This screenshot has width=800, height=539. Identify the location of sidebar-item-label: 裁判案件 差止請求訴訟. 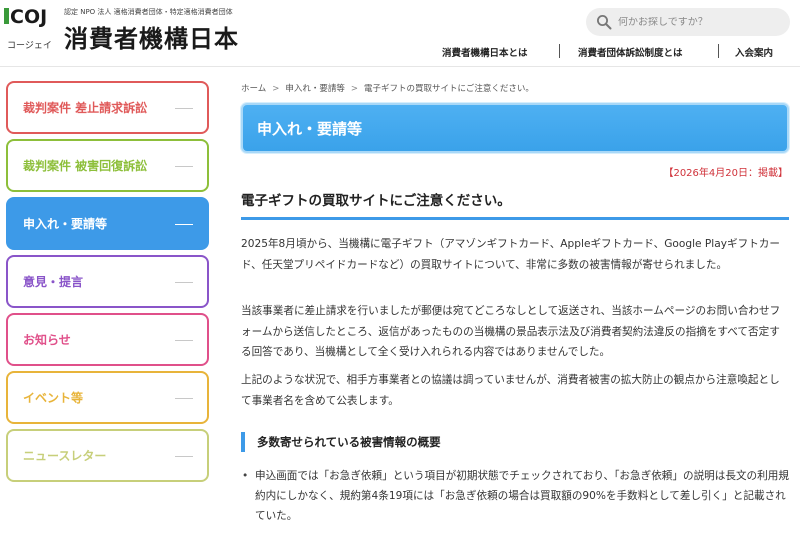
(85, 108).